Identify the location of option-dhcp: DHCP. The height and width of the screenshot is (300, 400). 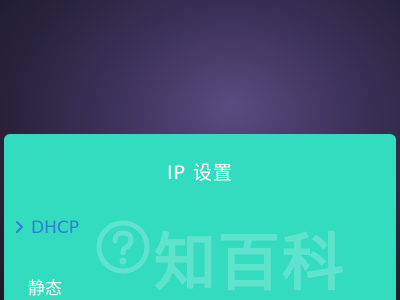
(200, 228).